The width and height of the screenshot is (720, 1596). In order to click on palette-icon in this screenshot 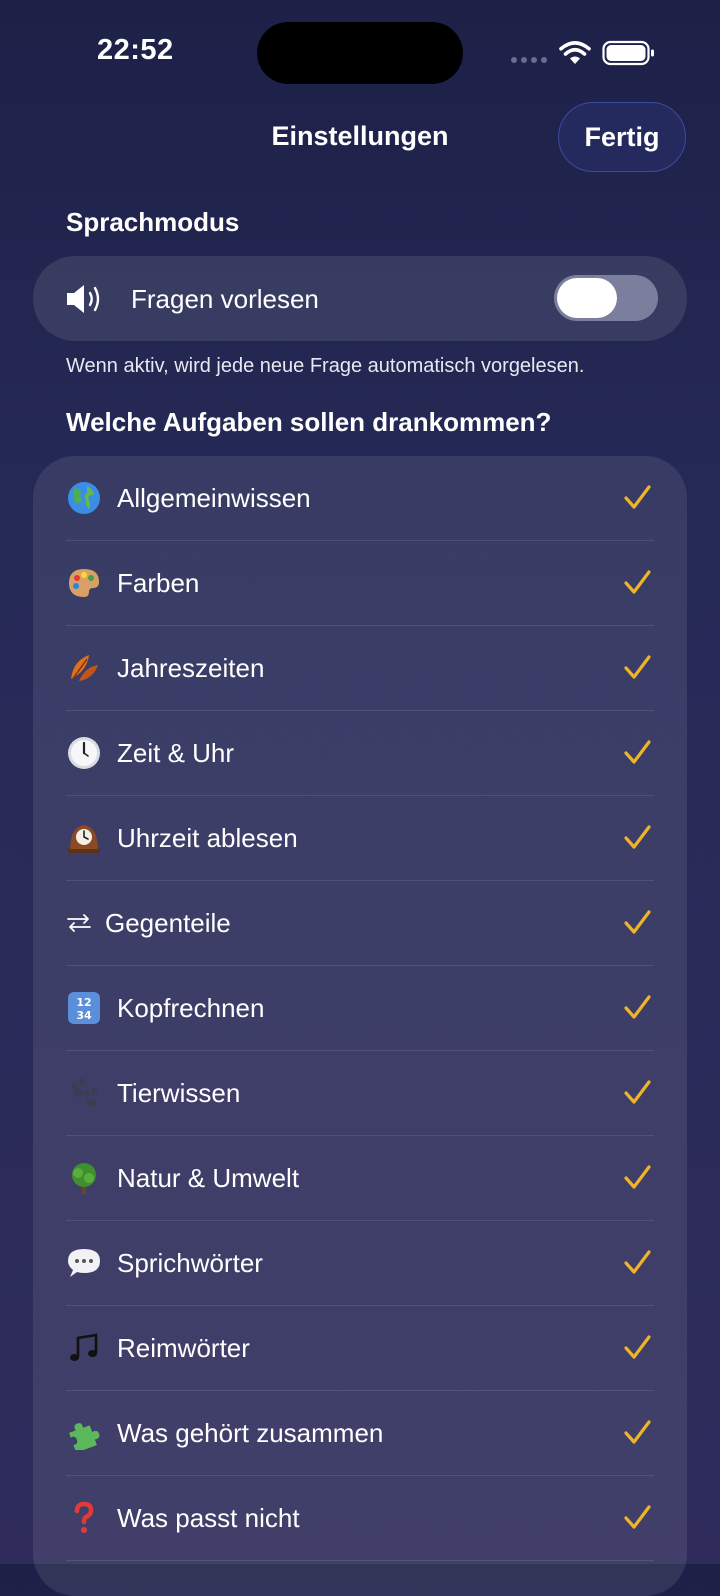, I will do `click(84, 583)`.